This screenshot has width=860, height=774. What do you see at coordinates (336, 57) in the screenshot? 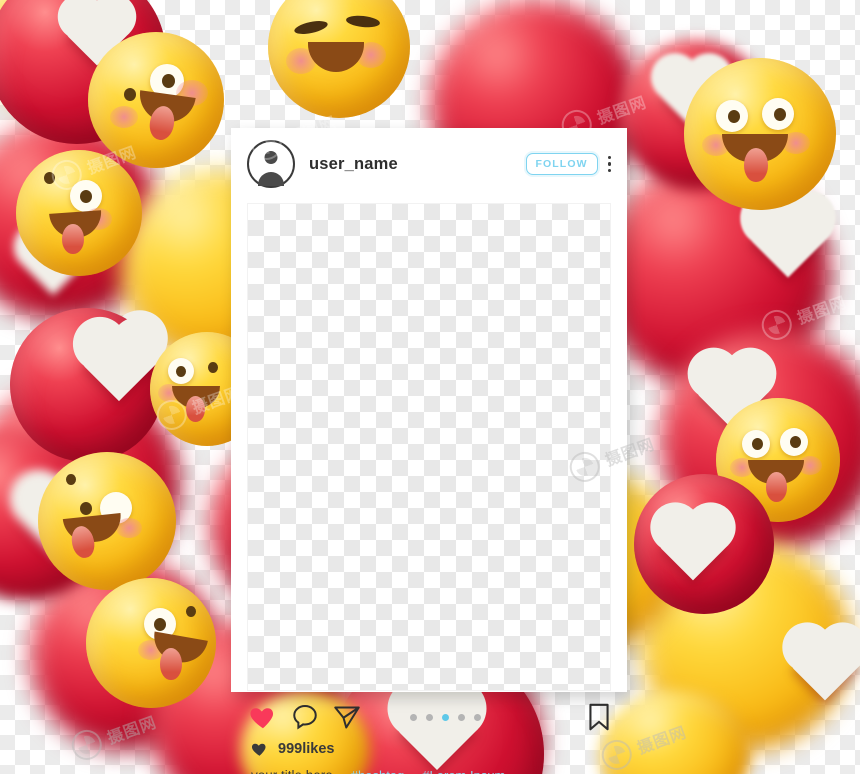
I see `mouth-icon` at bounding box center [336, 57].